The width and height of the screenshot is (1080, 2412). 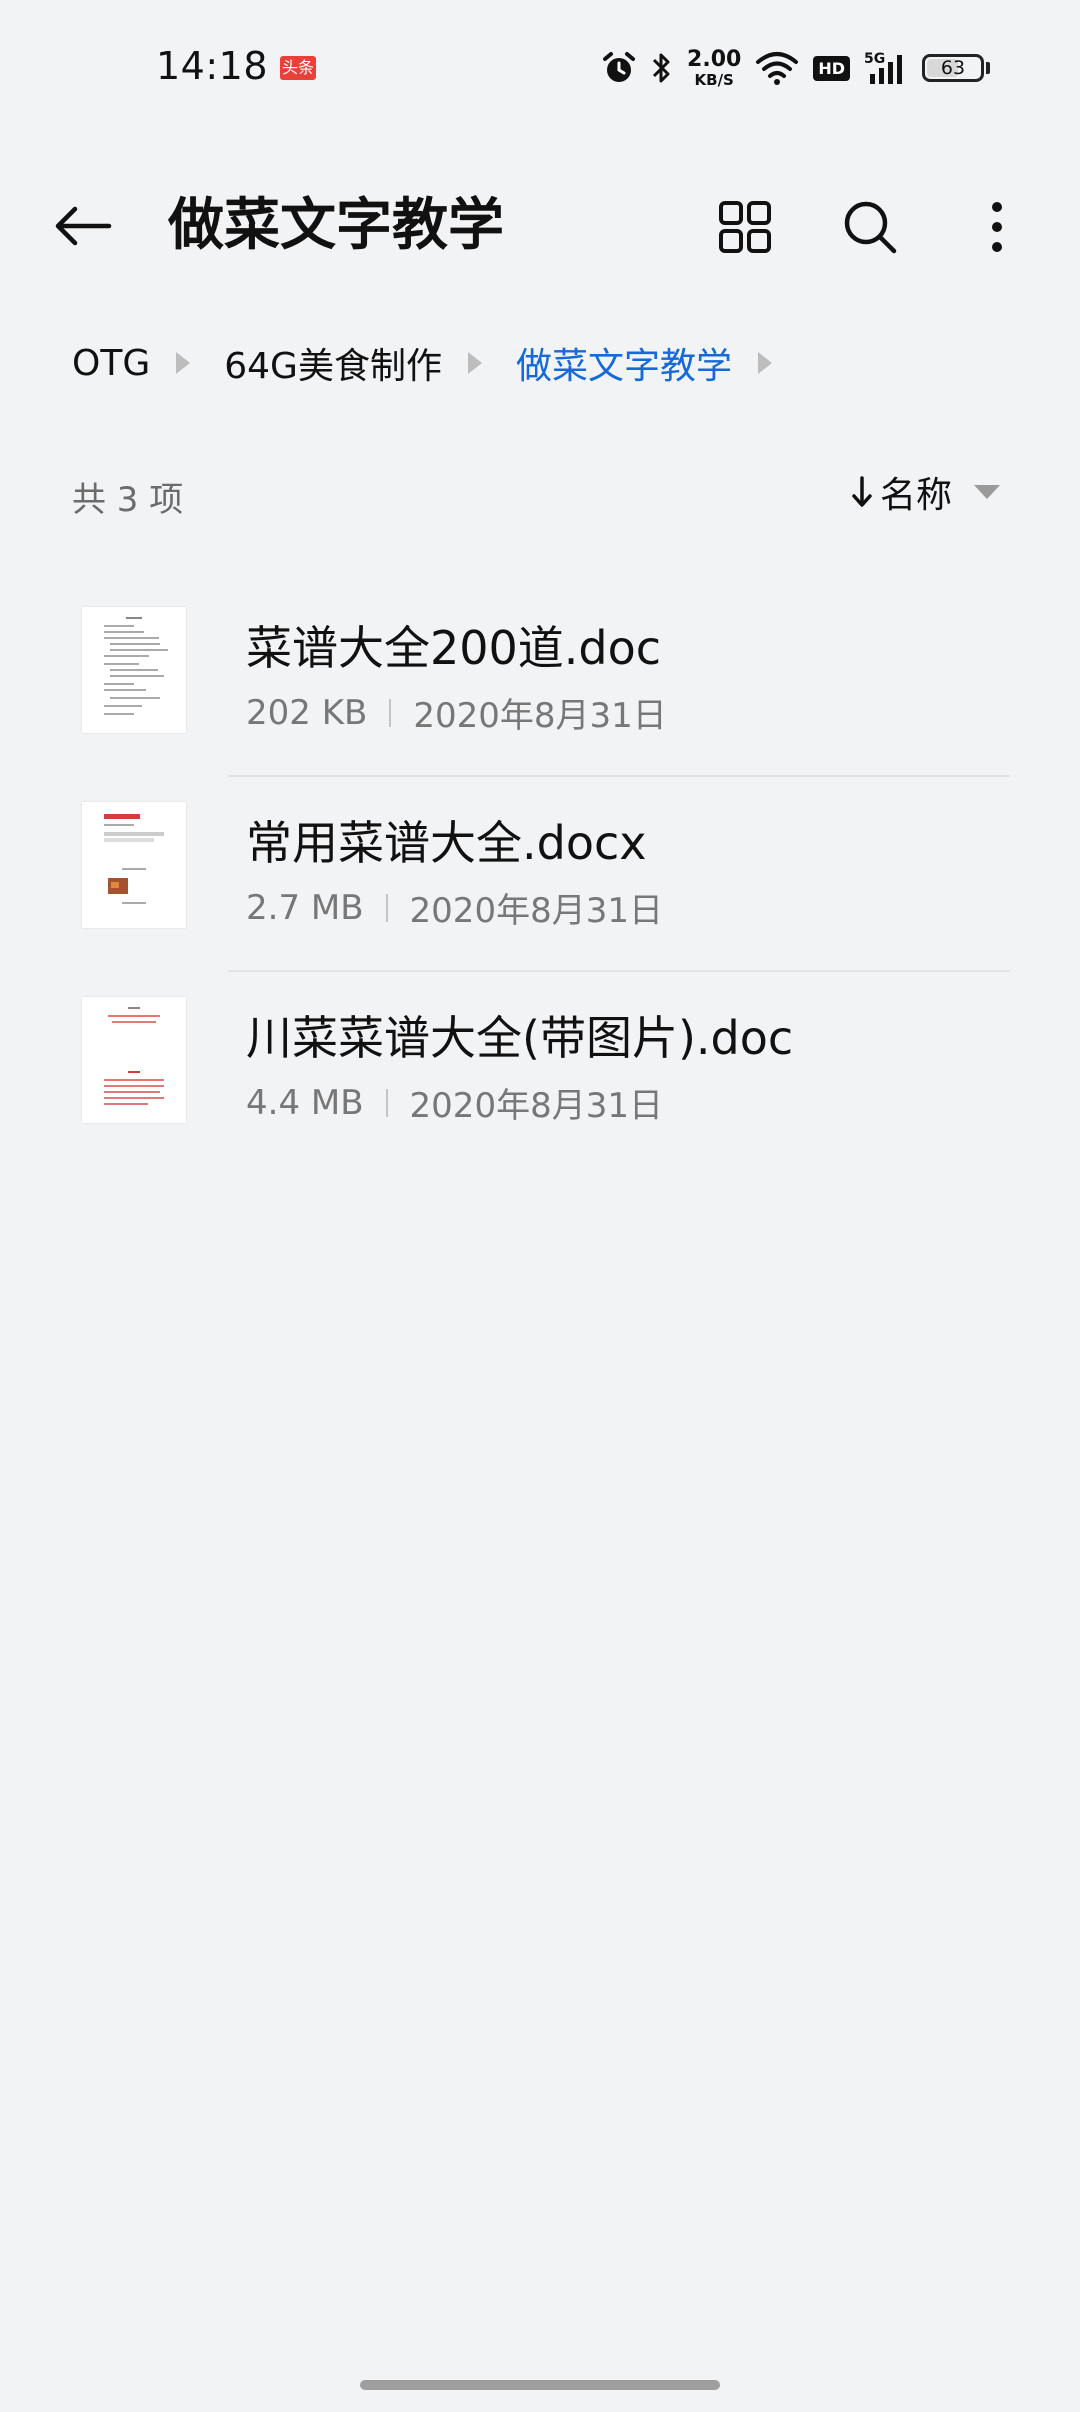 I want to click on toutiao-notification-icon: 头条, so click(x=298, y=68).